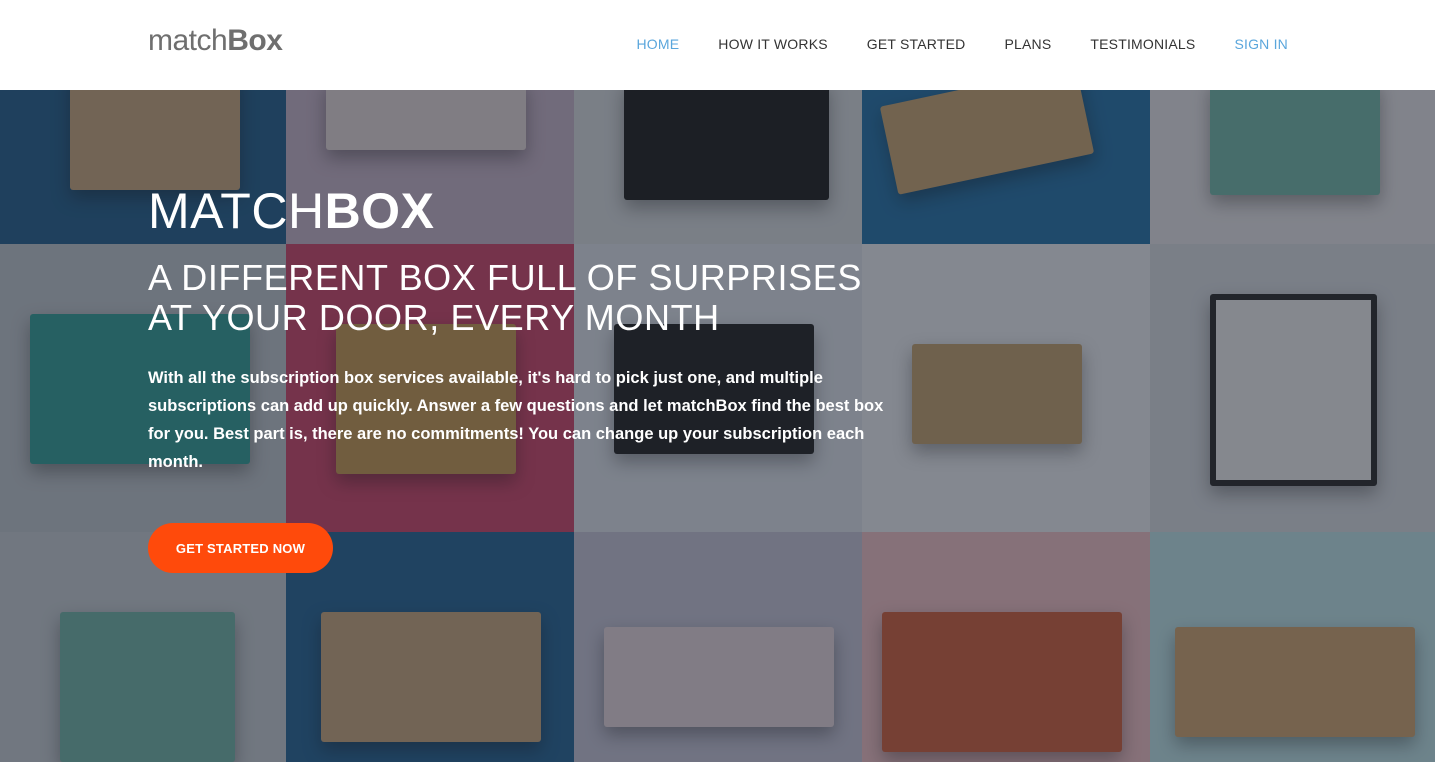  Describe the element at coordinates (657, 44) in the screenshot. I see `nav-home-link: HOME` at that location.